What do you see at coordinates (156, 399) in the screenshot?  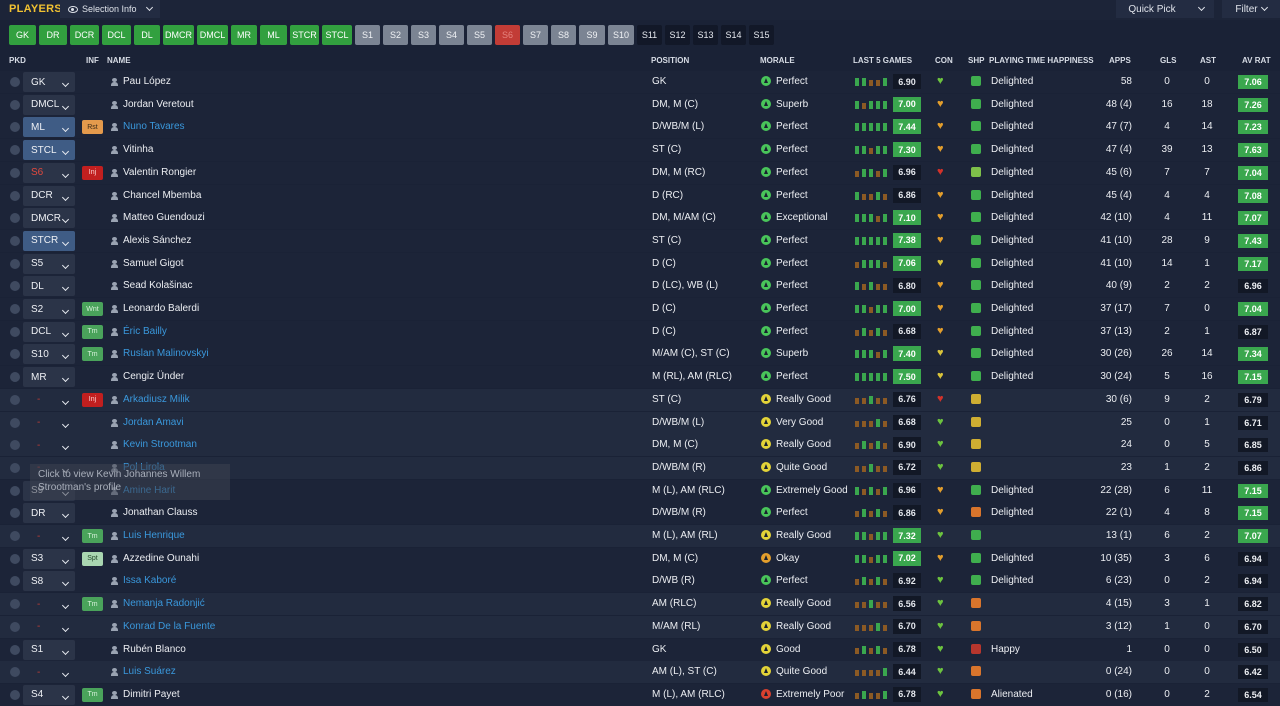 I see `player-name: Arkadiusz Milik` at bounding box center [156, 399].